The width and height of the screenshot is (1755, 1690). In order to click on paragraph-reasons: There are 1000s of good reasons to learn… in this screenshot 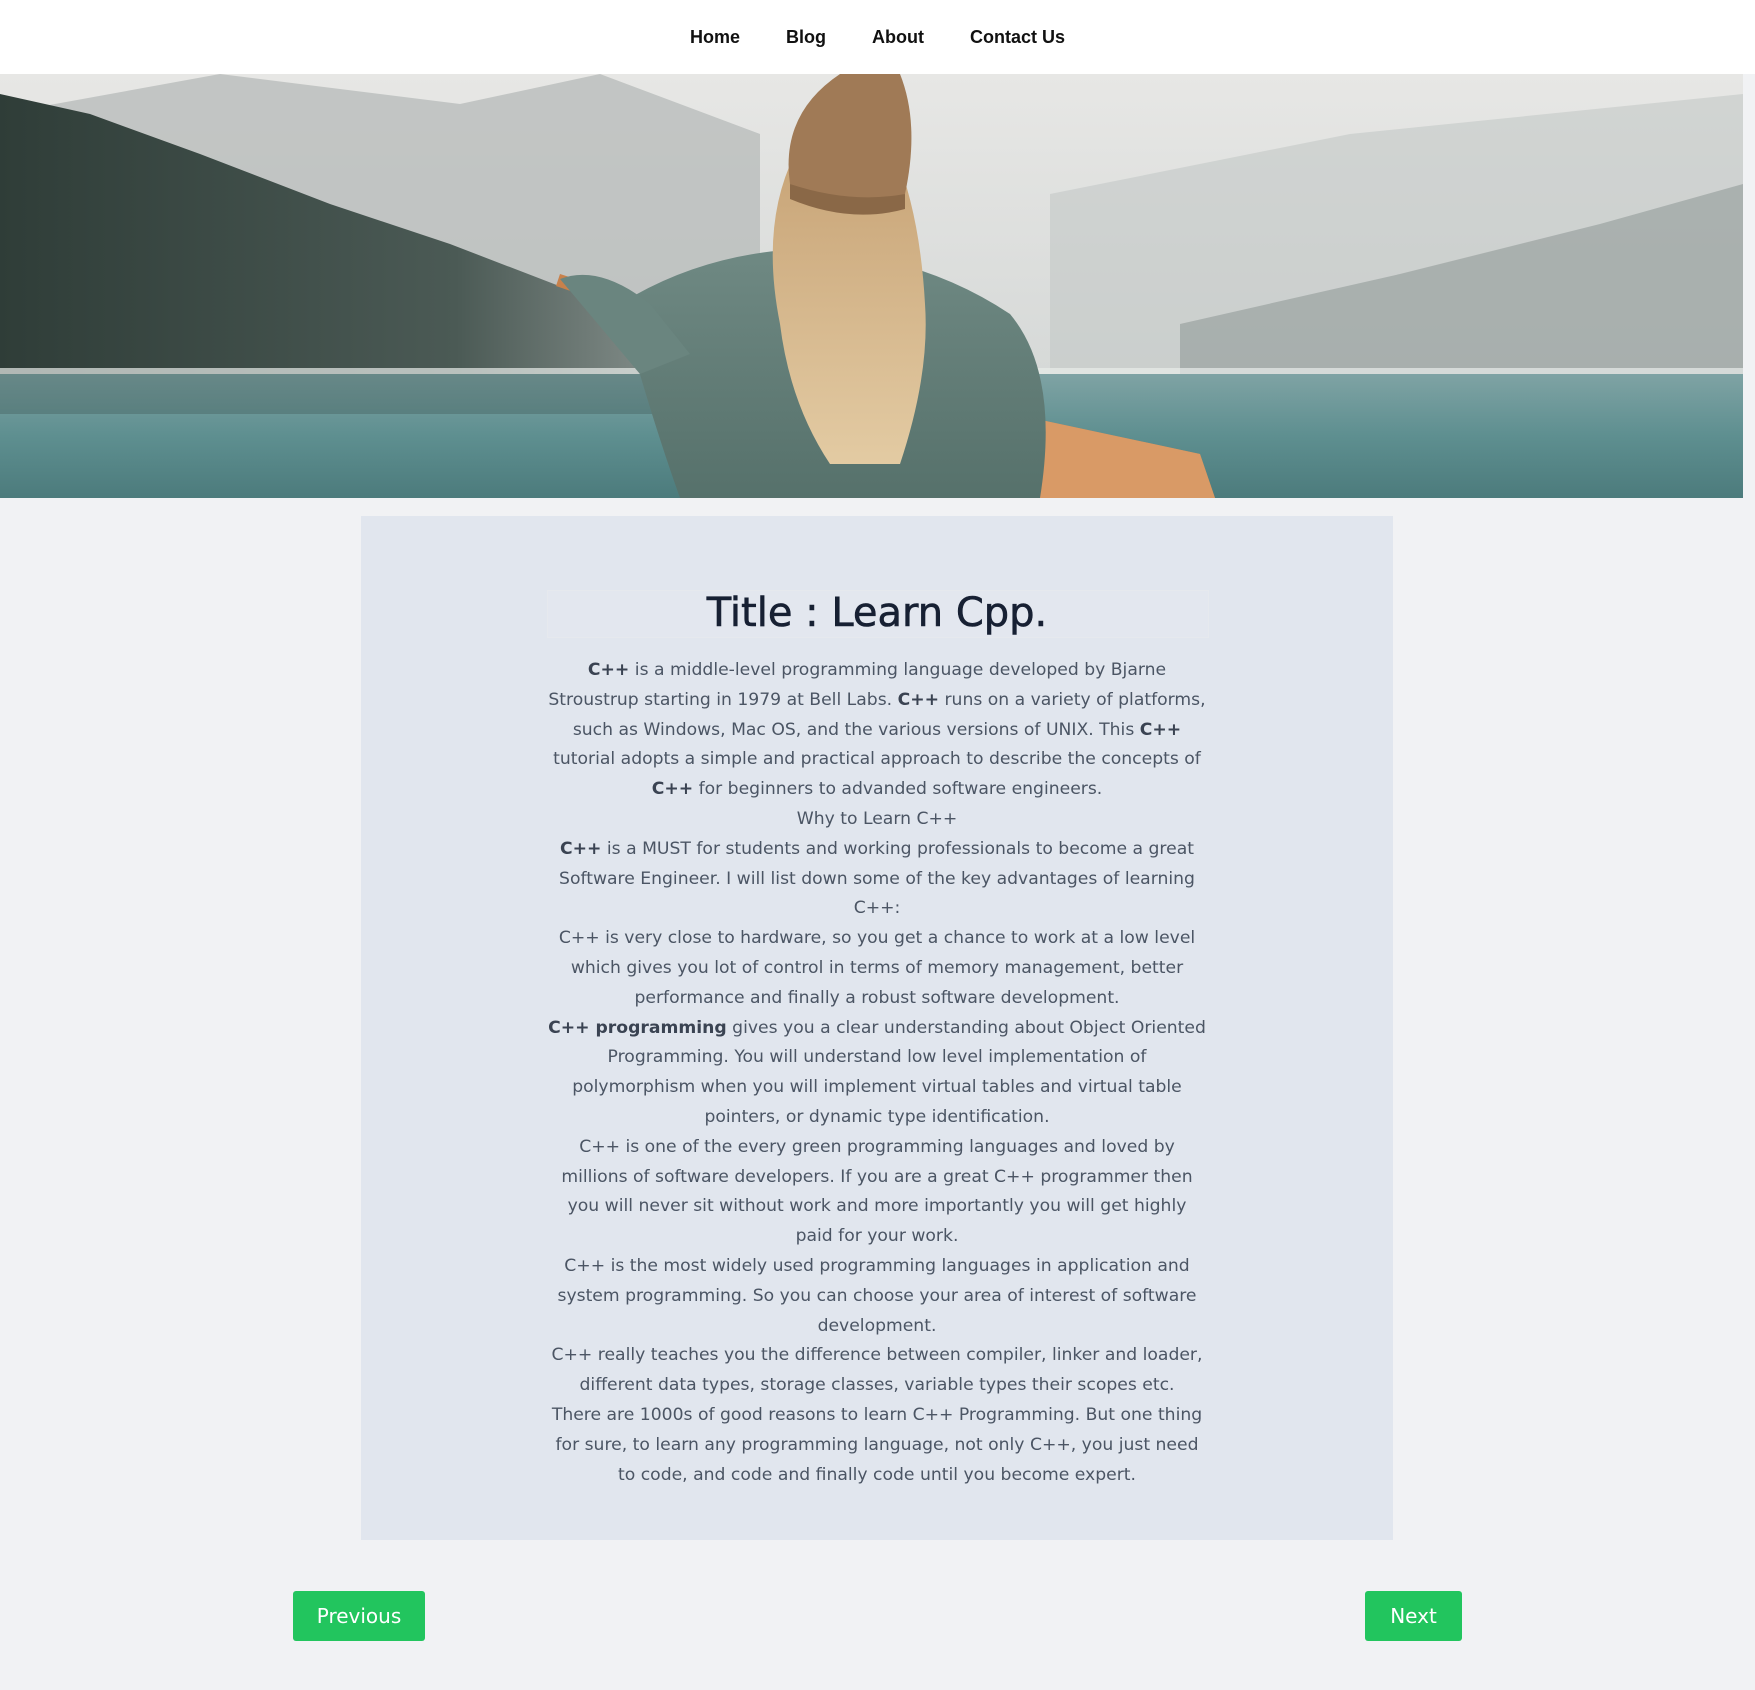, I will do `click(877, 1444)`.